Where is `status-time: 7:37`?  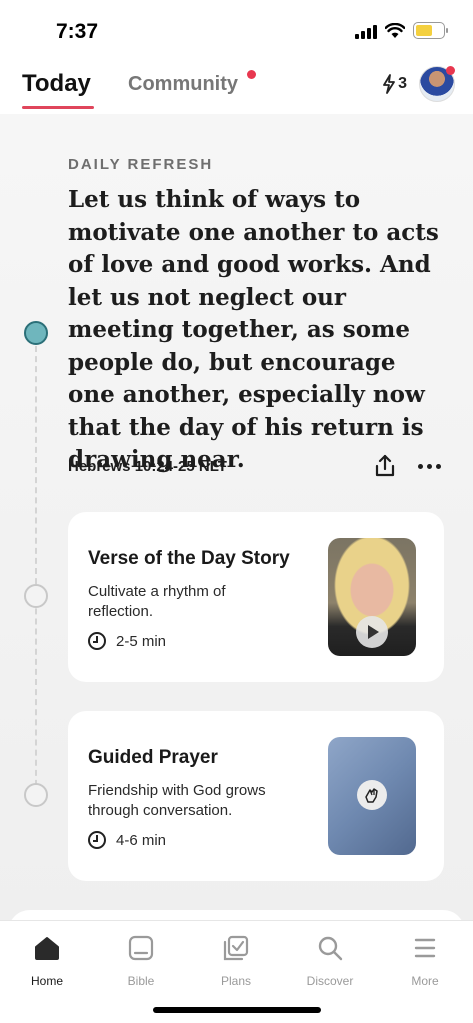
status-time: 7:37 is located at coordinates (77, 31).